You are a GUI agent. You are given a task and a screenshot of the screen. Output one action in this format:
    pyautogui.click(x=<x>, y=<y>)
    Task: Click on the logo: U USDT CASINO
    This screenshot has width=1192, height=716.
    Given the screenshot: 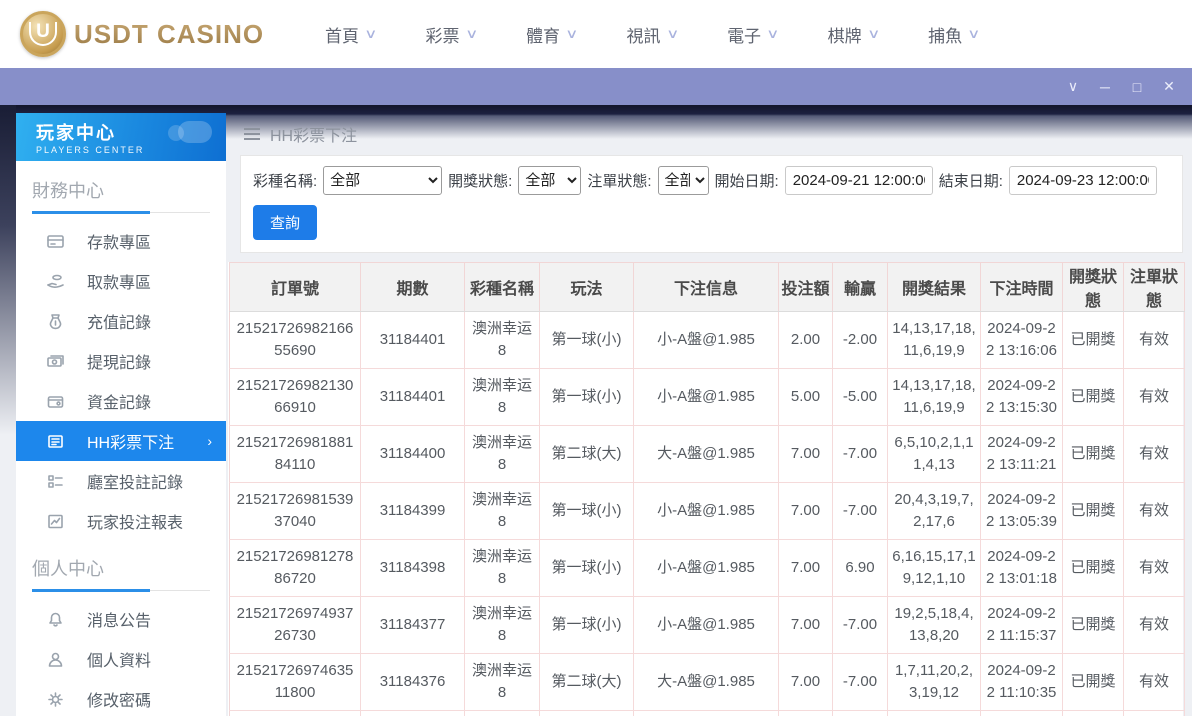 What is the action you would take?
    pyautogui.click(x=145, y=34)
    